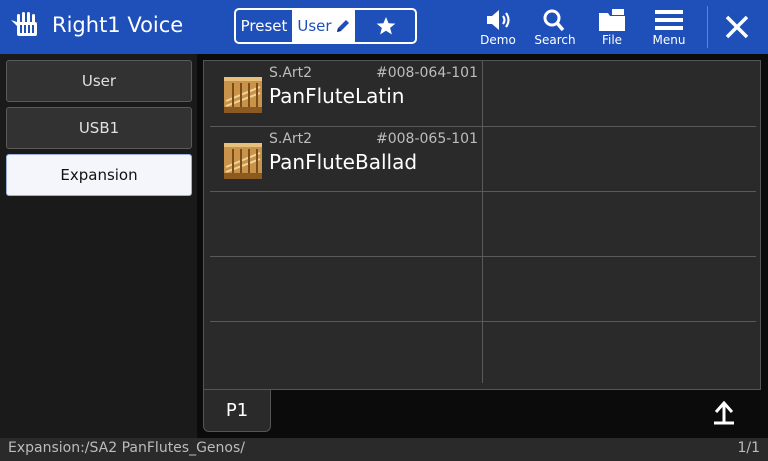 The image size is (768, 461). I want to click on page-tab-p1: P1, so click(237, 411).